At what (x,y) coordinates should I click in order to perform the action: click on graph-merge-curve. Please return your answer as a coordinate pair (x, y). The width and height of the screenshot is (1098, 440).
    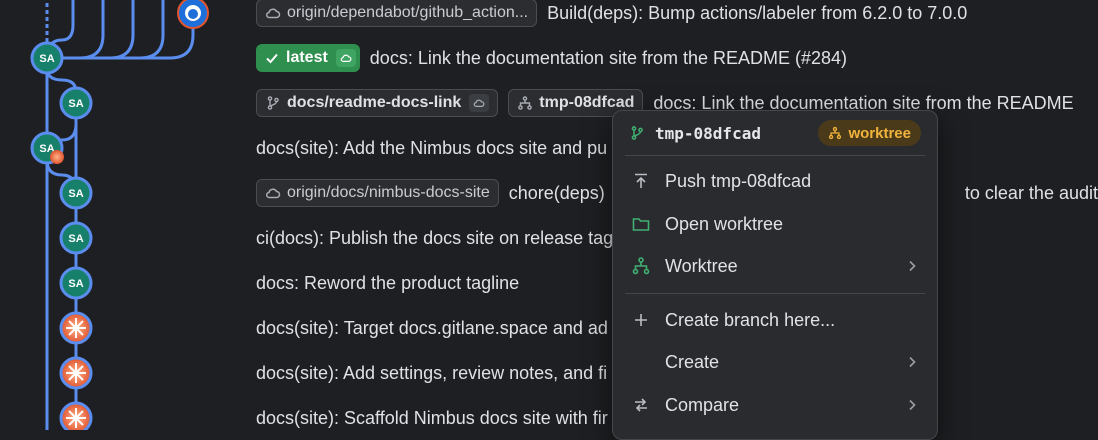
    Looking at the image, I should click on (106, 30).